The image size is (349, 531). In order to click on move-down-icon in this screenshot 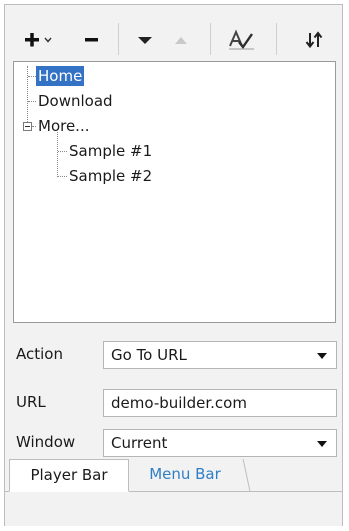, I will do `click(145, 40)`.